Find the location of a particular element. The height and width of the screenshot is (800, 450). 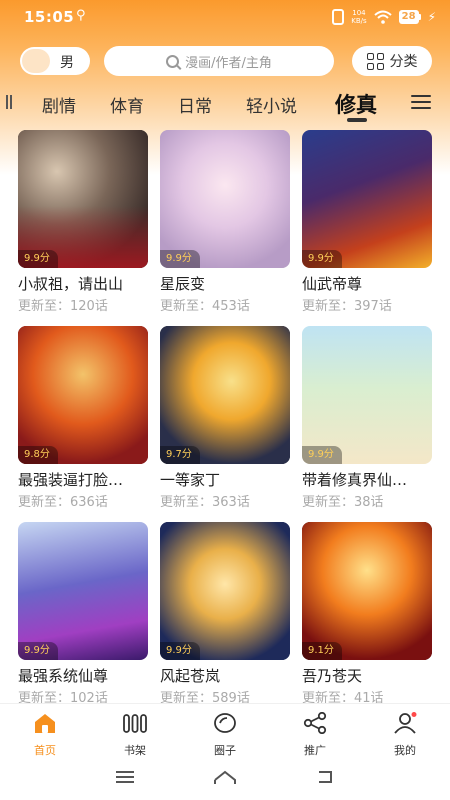

comic-card: 9.9分 最强系统仙尊 更新至：102话 is located at coordinates (83, 615).